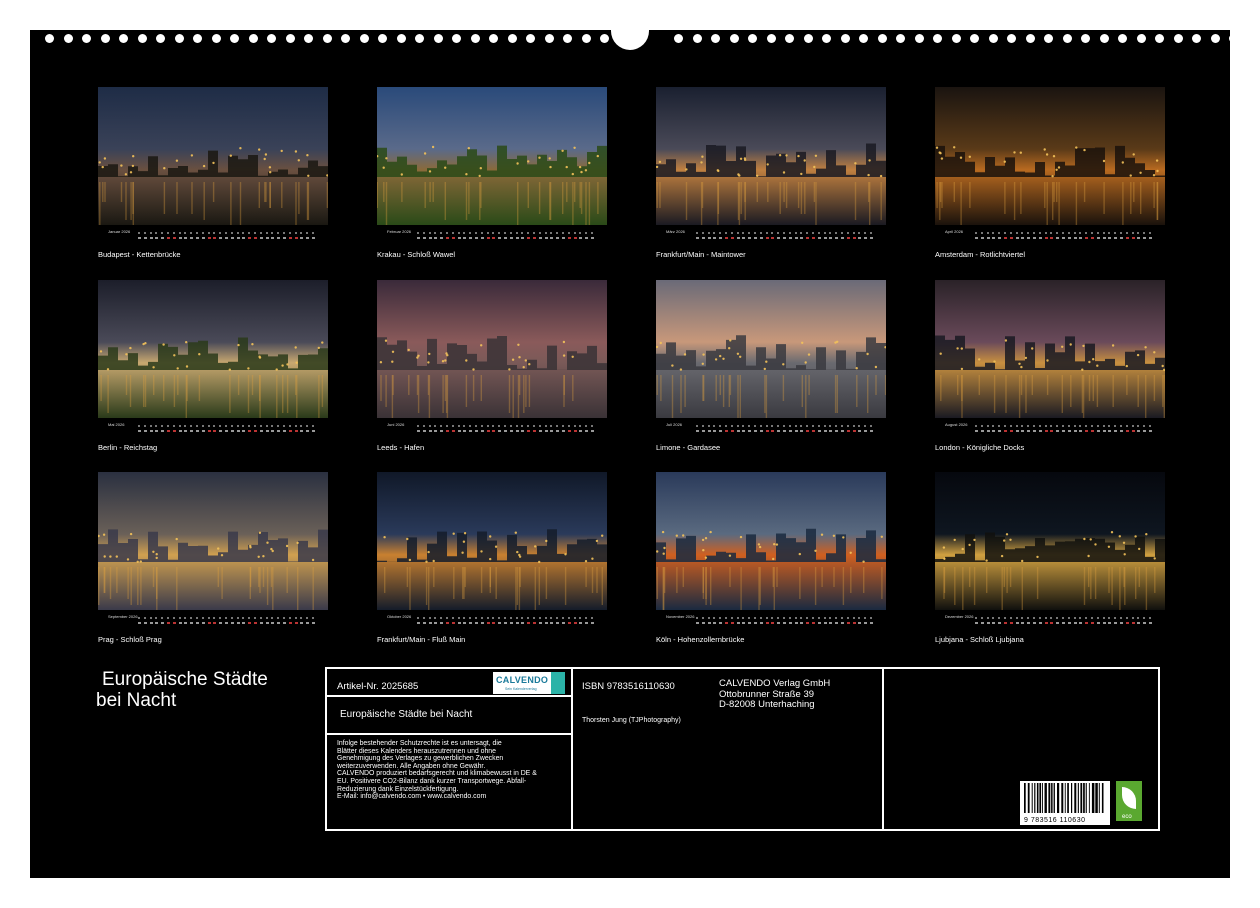  I want to click on photo-scene, so click(492, 156).